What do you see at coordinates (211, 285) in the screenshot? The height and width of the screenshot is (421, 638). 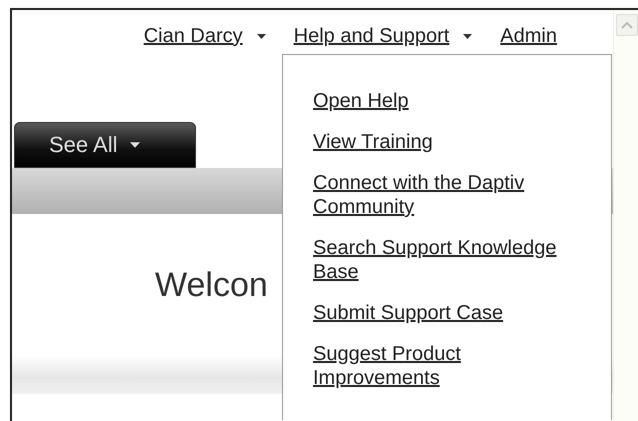 I see `welcome-heading: Welcon` at bounding box center [211, 285].